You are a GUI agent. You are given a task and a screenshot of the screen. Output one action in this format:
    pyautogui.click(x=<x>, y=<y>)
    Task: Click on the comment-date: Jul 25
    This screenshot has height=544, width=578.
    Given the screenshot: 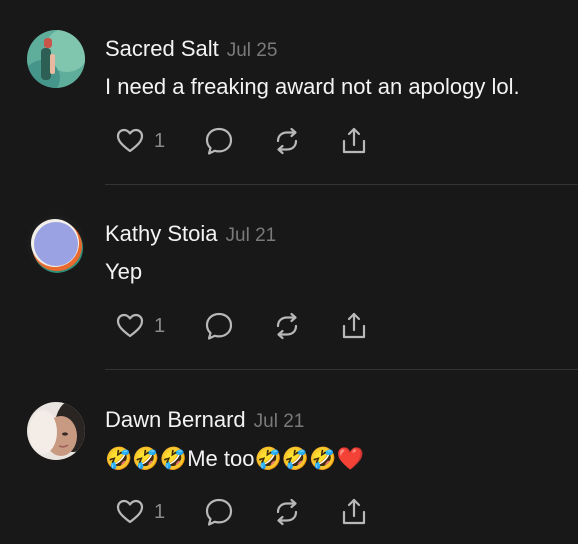 What is the action you would take?
    pyautogui.click(x=252, y=50)
    